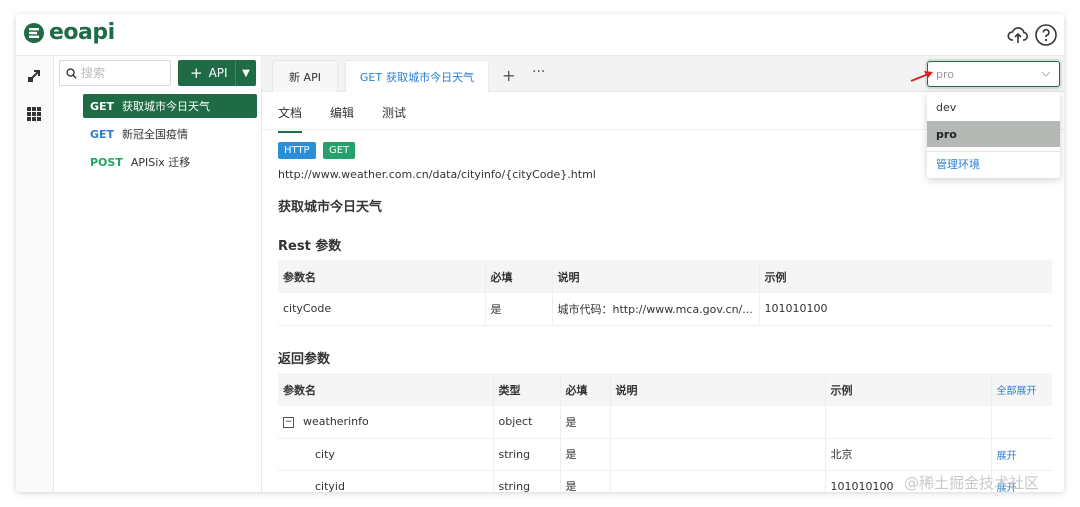 This screenshot has width=1080, height=507. I want to click on env-option-pro: pro, so click(993, 134).